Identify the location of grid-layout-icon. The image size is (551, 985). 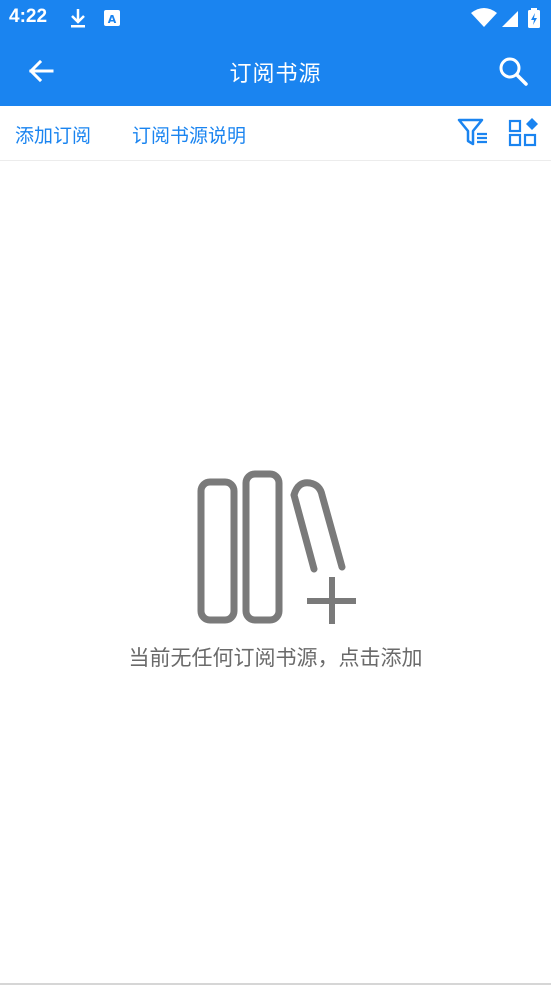
(523, 132).